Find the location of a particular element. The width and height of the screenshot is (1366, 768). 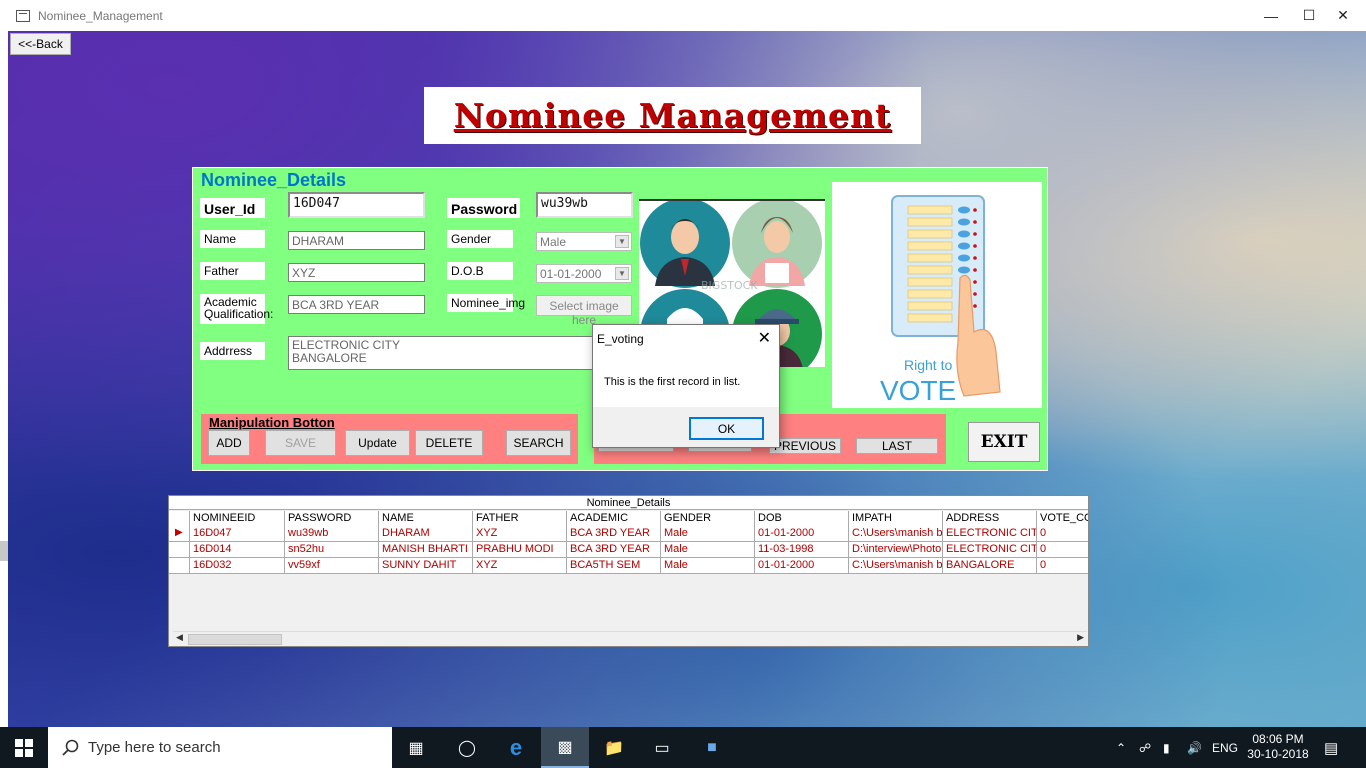

gender-dropdown: Male ▼ is located at coordinates (584, 241).